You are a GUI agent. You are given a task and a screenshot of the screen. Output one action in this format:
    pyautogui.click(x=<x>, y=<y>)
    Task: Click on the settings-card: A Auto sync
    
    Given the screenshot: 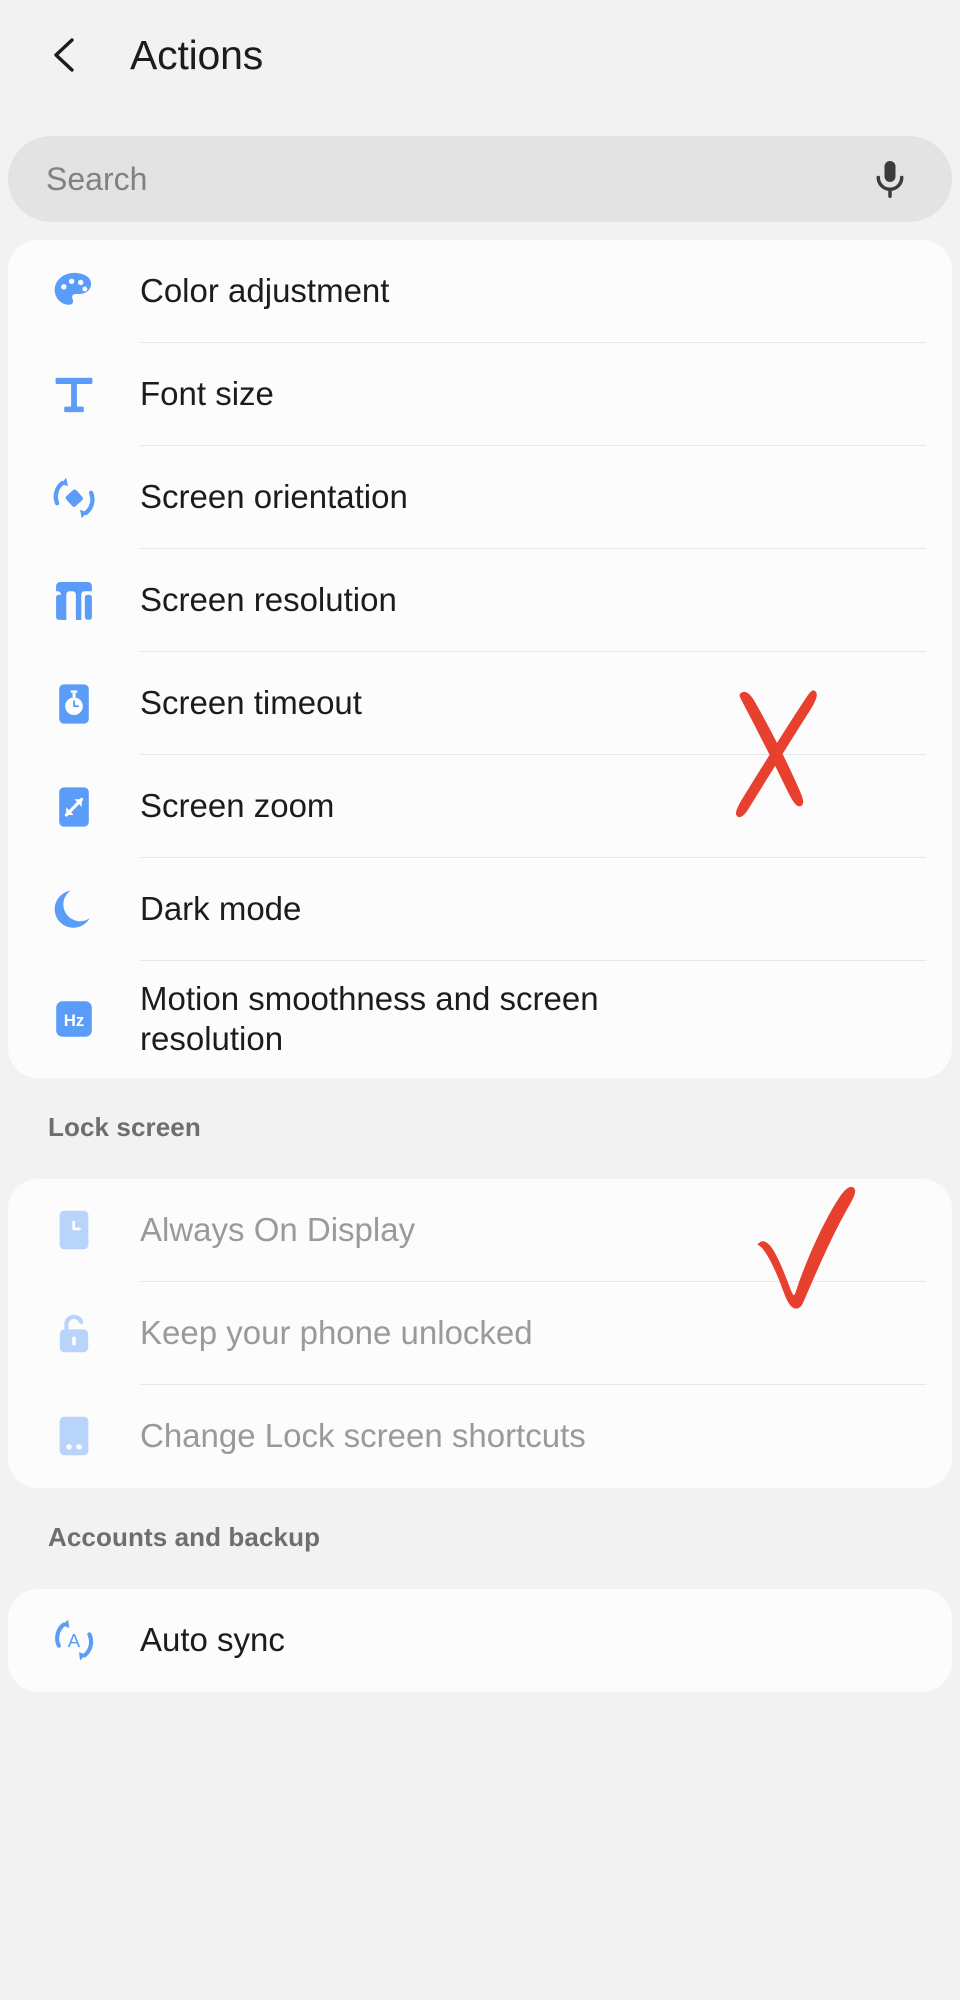 What is the action you would take?
    pyautogui.click(x=480, y=1640)
    